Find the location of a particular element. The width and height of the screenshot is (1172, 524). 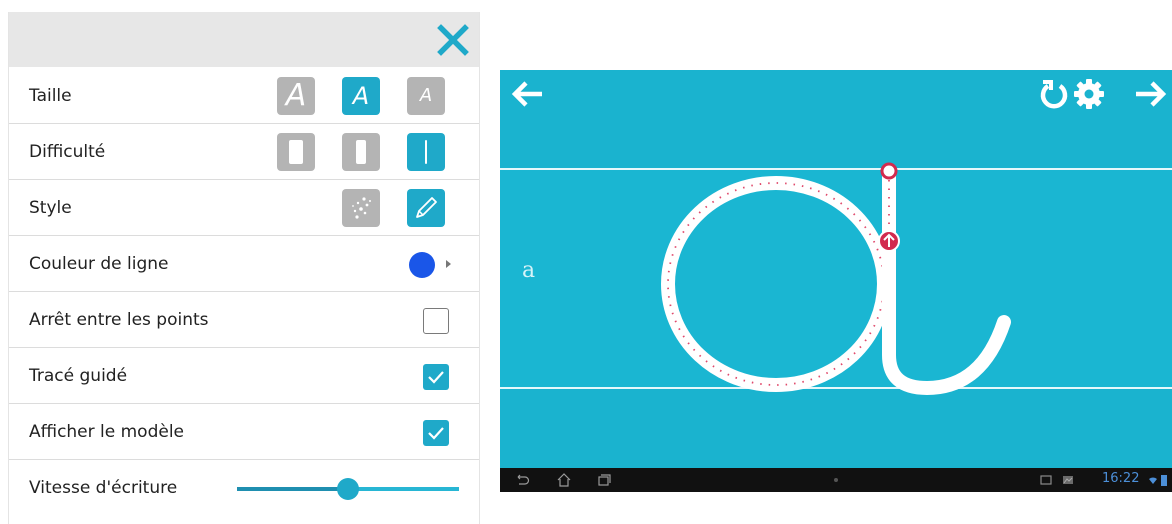

difficulty-hard-option is located at coordinates (426, 152).